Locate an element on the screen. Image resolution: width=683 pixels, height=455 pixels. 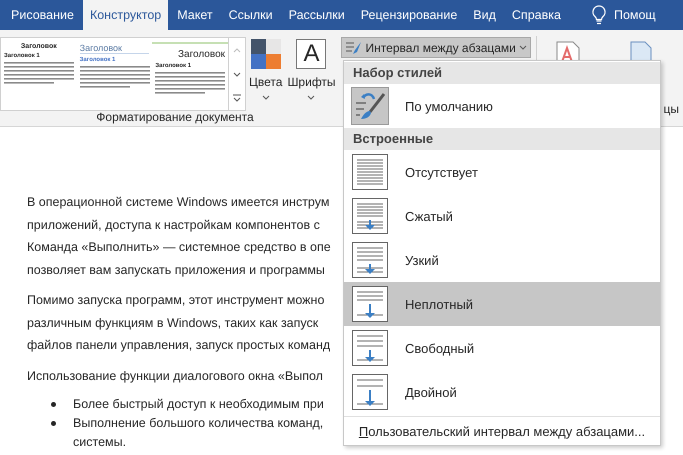
paragraph-spacing-icon is located at coordinates (353, 47).